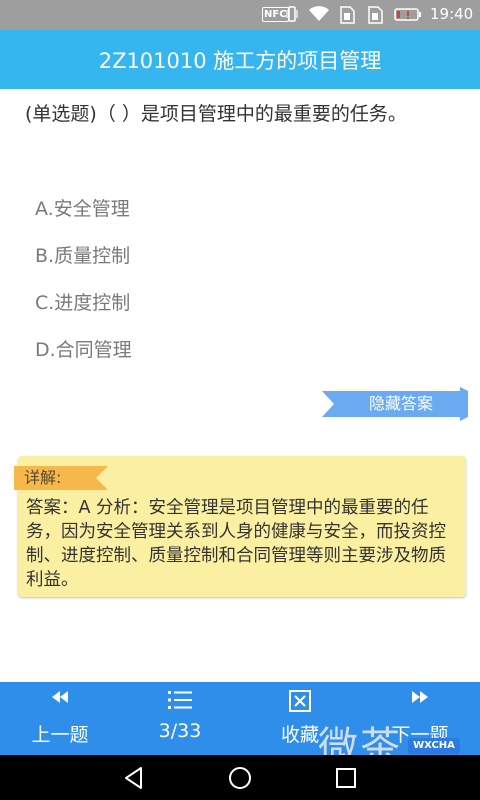  Describe the element at coordinates (407, 14) in the screenshot. I see `battery-low-icon` at that location.